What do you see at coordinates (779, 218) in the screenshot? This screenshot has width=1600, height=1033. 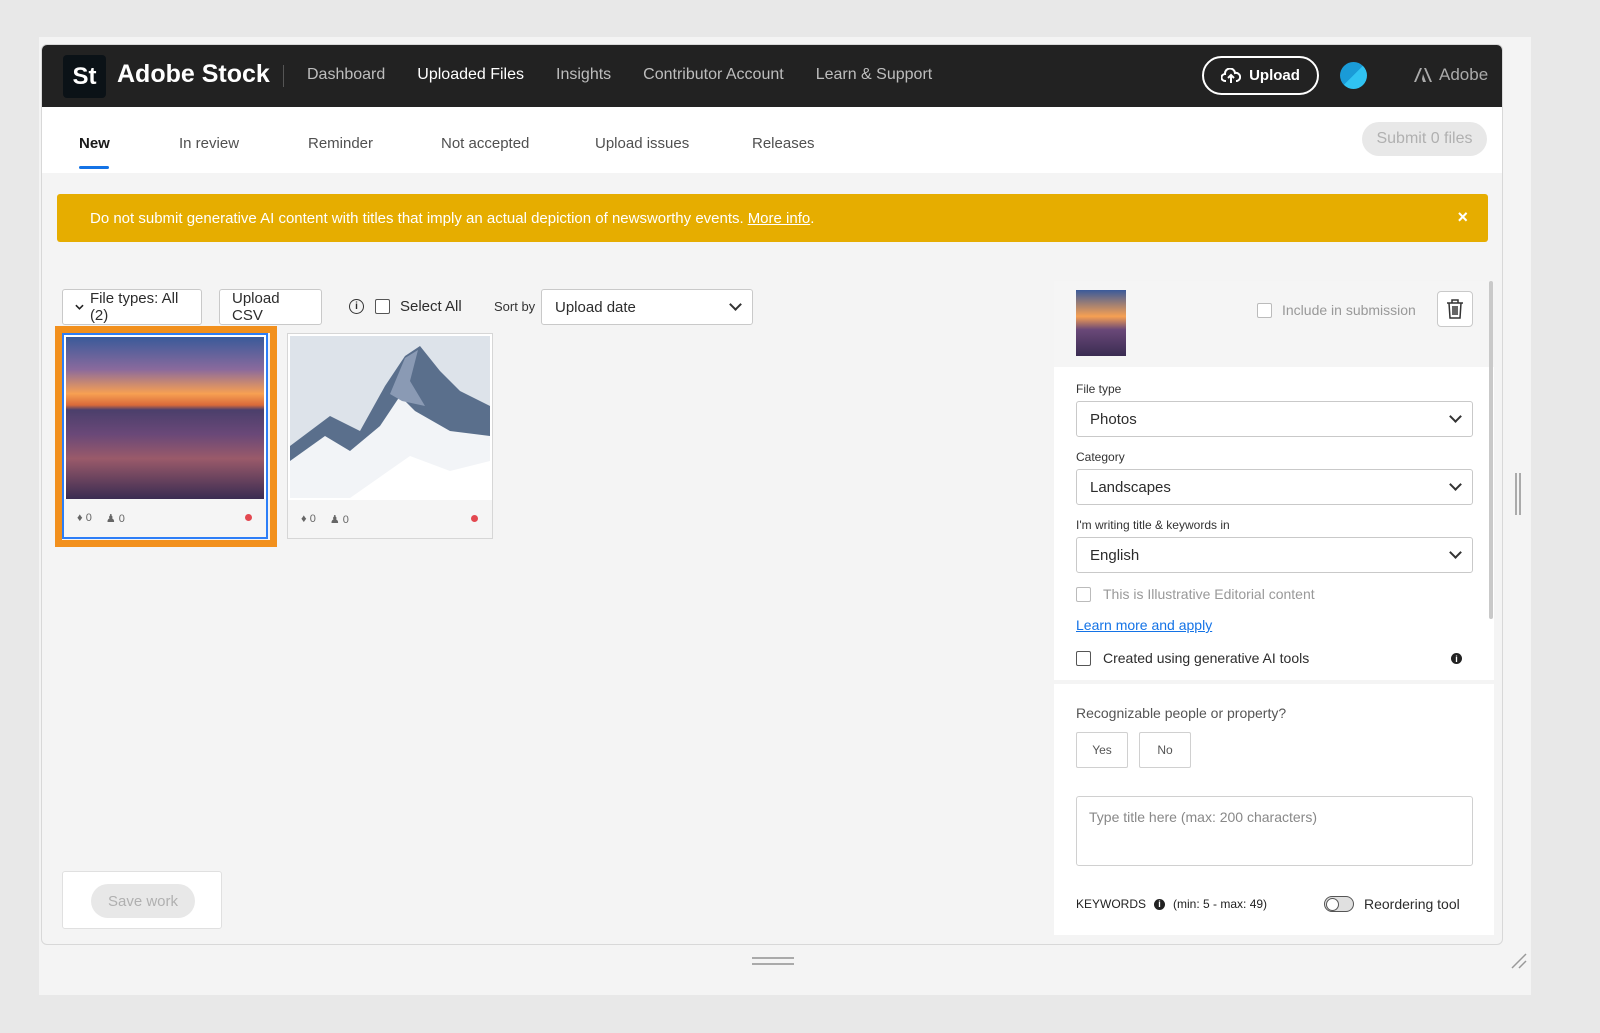 I see `banner-more-info-link: More info` at bounding box center [779, 218].